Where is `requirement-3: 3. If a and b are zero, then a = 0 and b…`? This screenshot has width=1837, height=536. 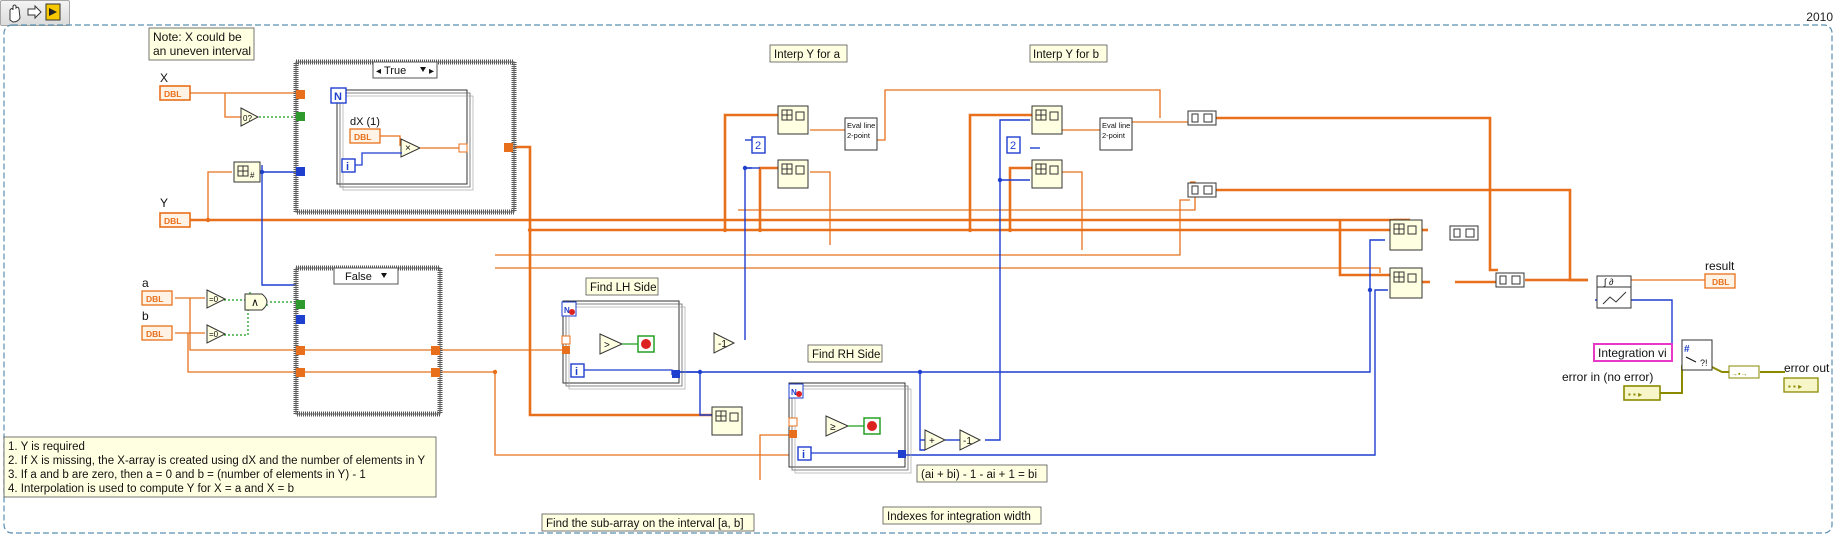 requirement-3: 3. If a and b are zero, then a = 0 and b… is located at coordinates (187, 475).